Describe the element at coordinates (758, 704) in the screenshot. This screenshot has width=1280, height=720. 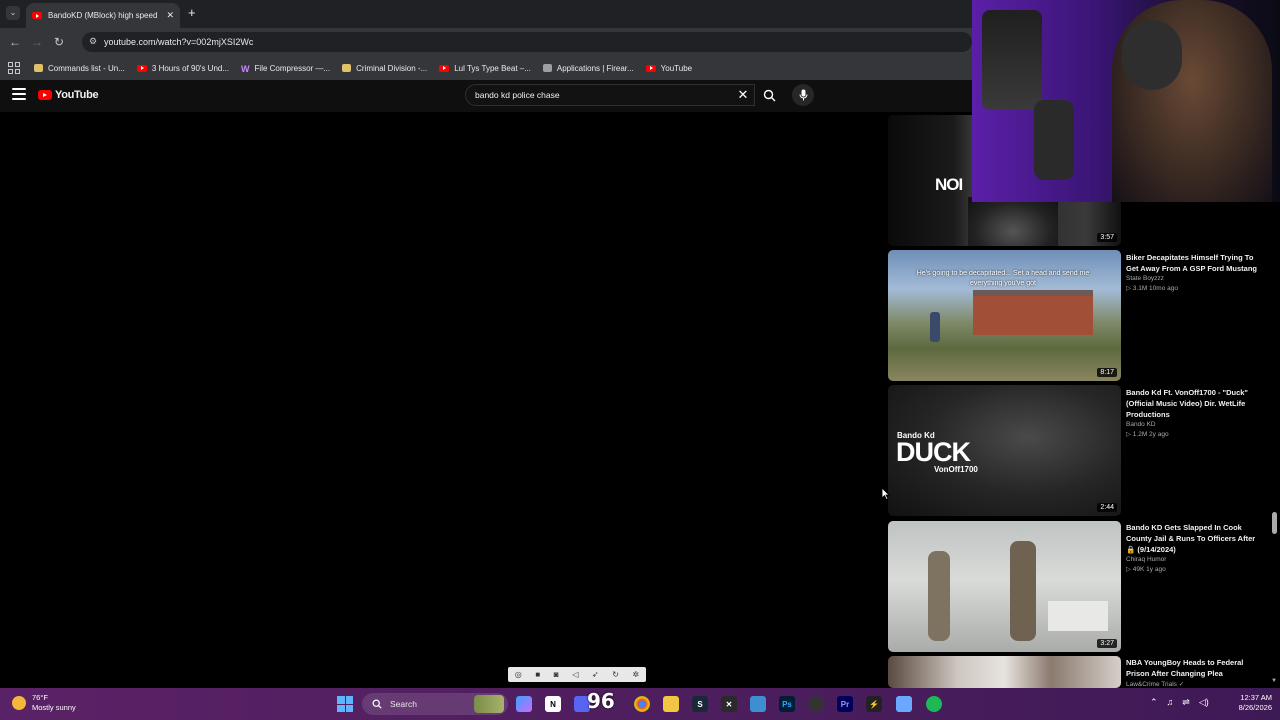
I see `photos-icon` at that location.